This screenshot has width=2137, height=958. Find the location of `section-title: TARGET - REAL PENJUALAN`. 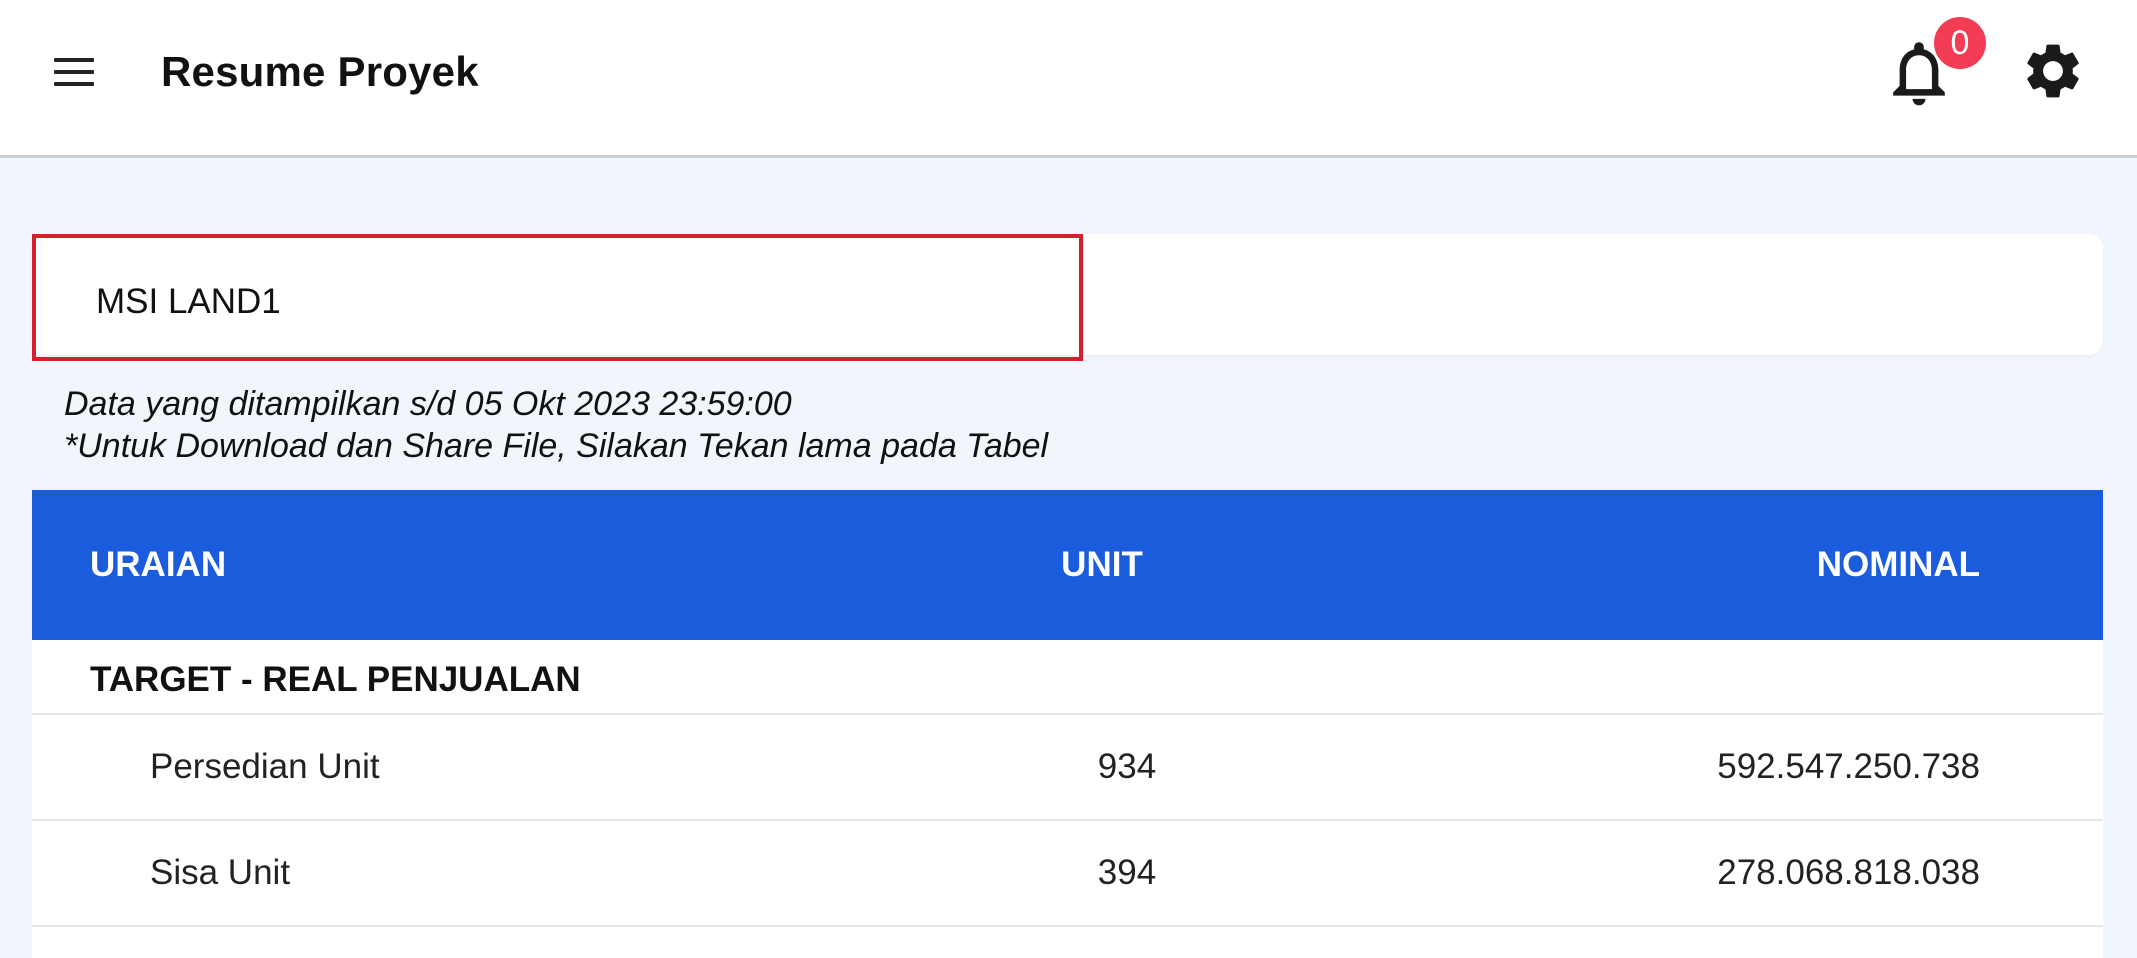

section-title: TARGET - REAL PENJUALAN is located at coordinates (335, 679).